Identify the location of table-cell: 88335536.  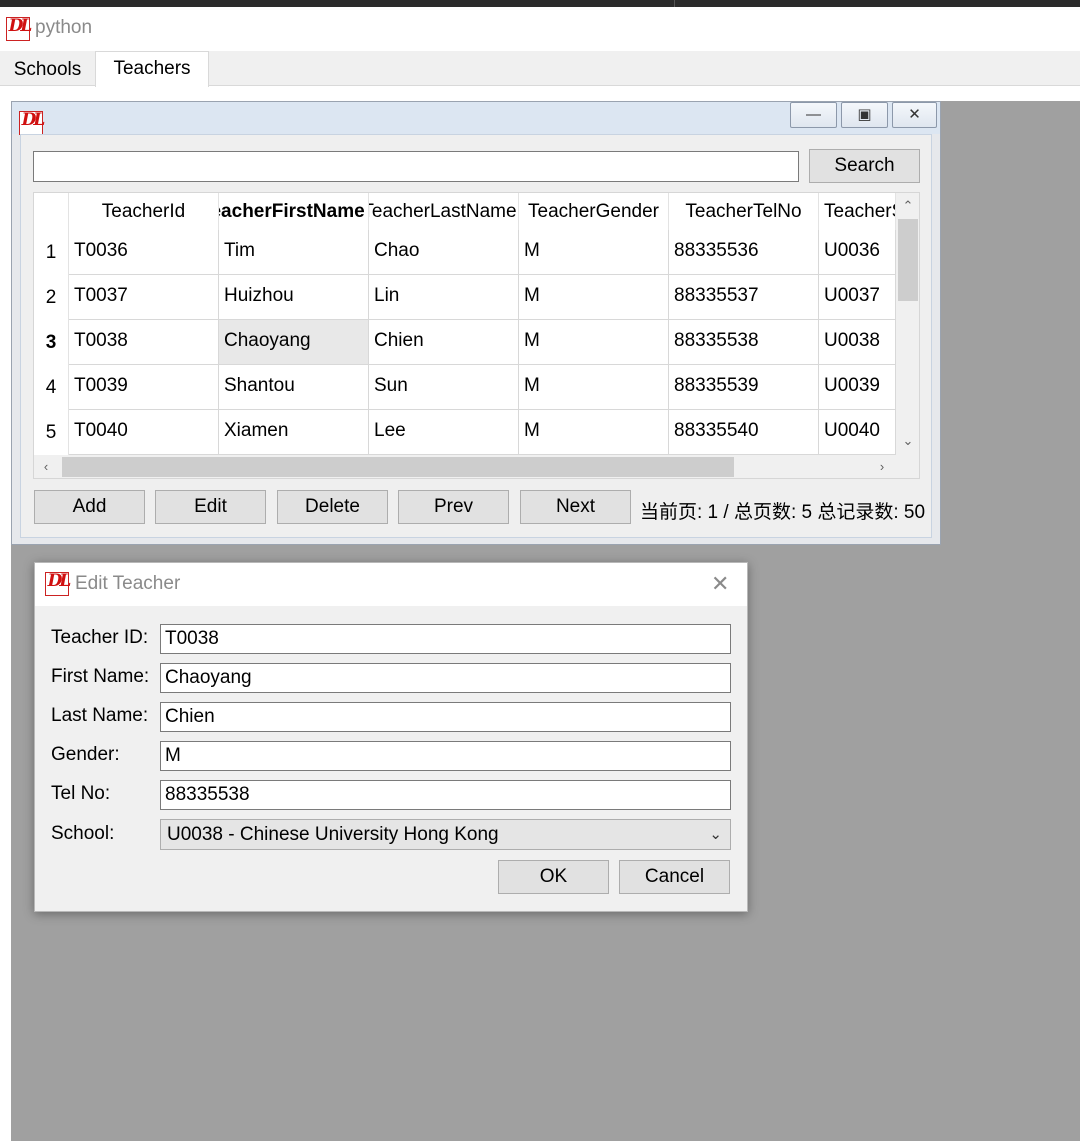
(744, 252).